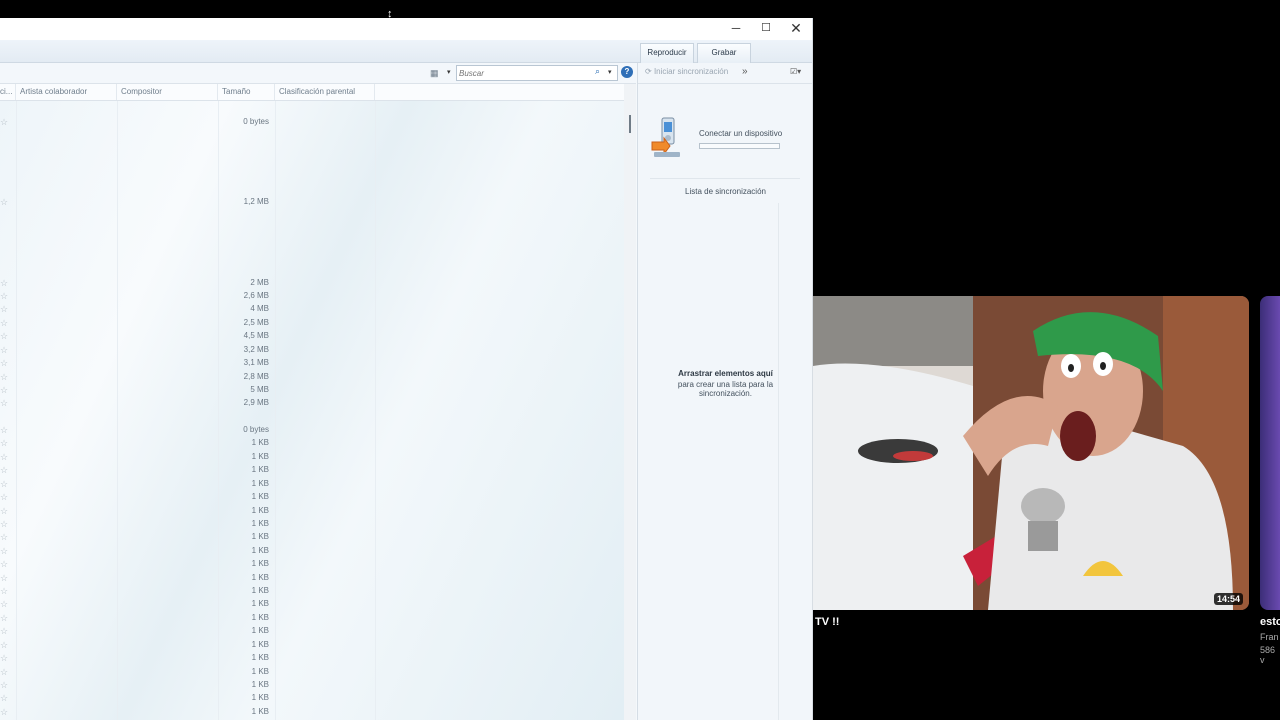 The image size is (1280, 720). I want to click on help-icon: ?, so click(627, 72).